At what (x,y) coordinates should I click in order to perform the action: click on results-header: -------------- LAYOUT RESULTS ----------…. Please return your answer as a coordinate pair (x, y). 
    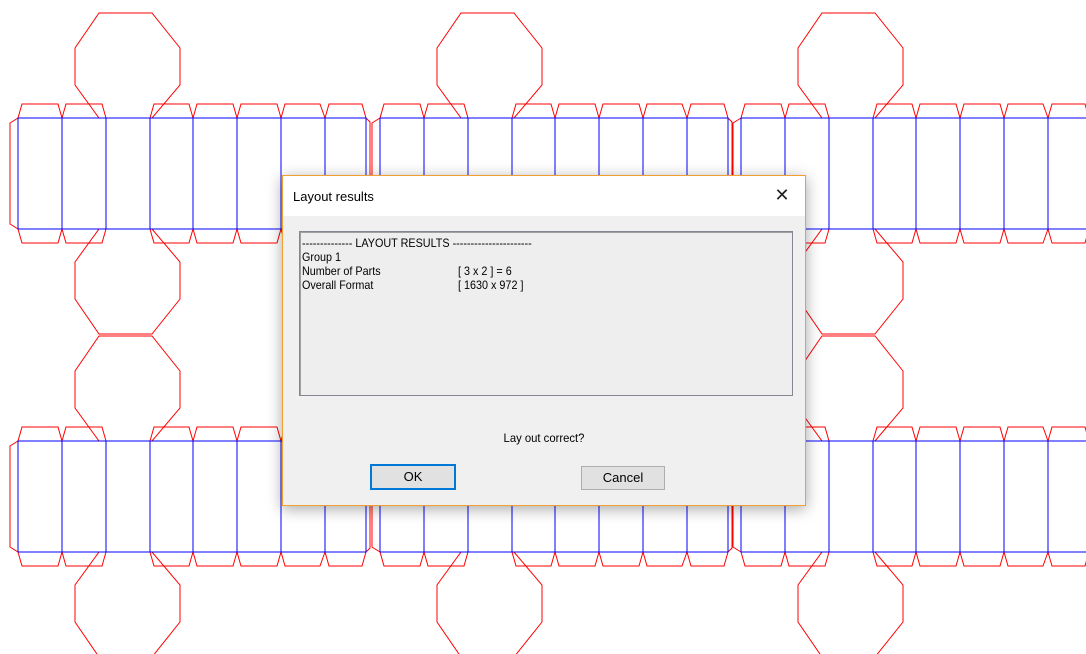
    Looking at the image, I should click on (417, 243).